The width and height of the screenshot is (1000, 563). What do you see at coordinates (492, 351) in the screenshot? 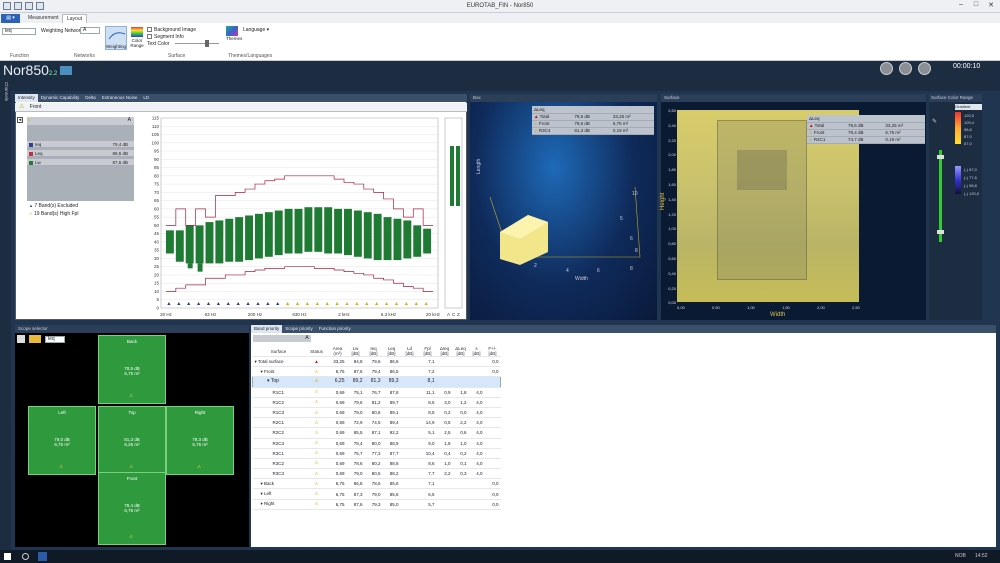
I see `column-header: F+/- [dB]` at bounding box center [492, 351].